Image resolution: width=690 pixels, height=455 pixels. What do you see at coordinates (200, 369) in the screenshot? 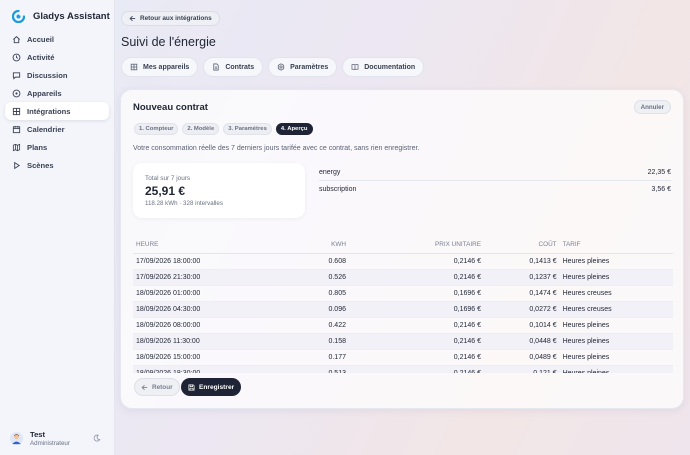
I see `cell-heure: 18/09/2026 18:30:00` at bounding box center [200, 369].